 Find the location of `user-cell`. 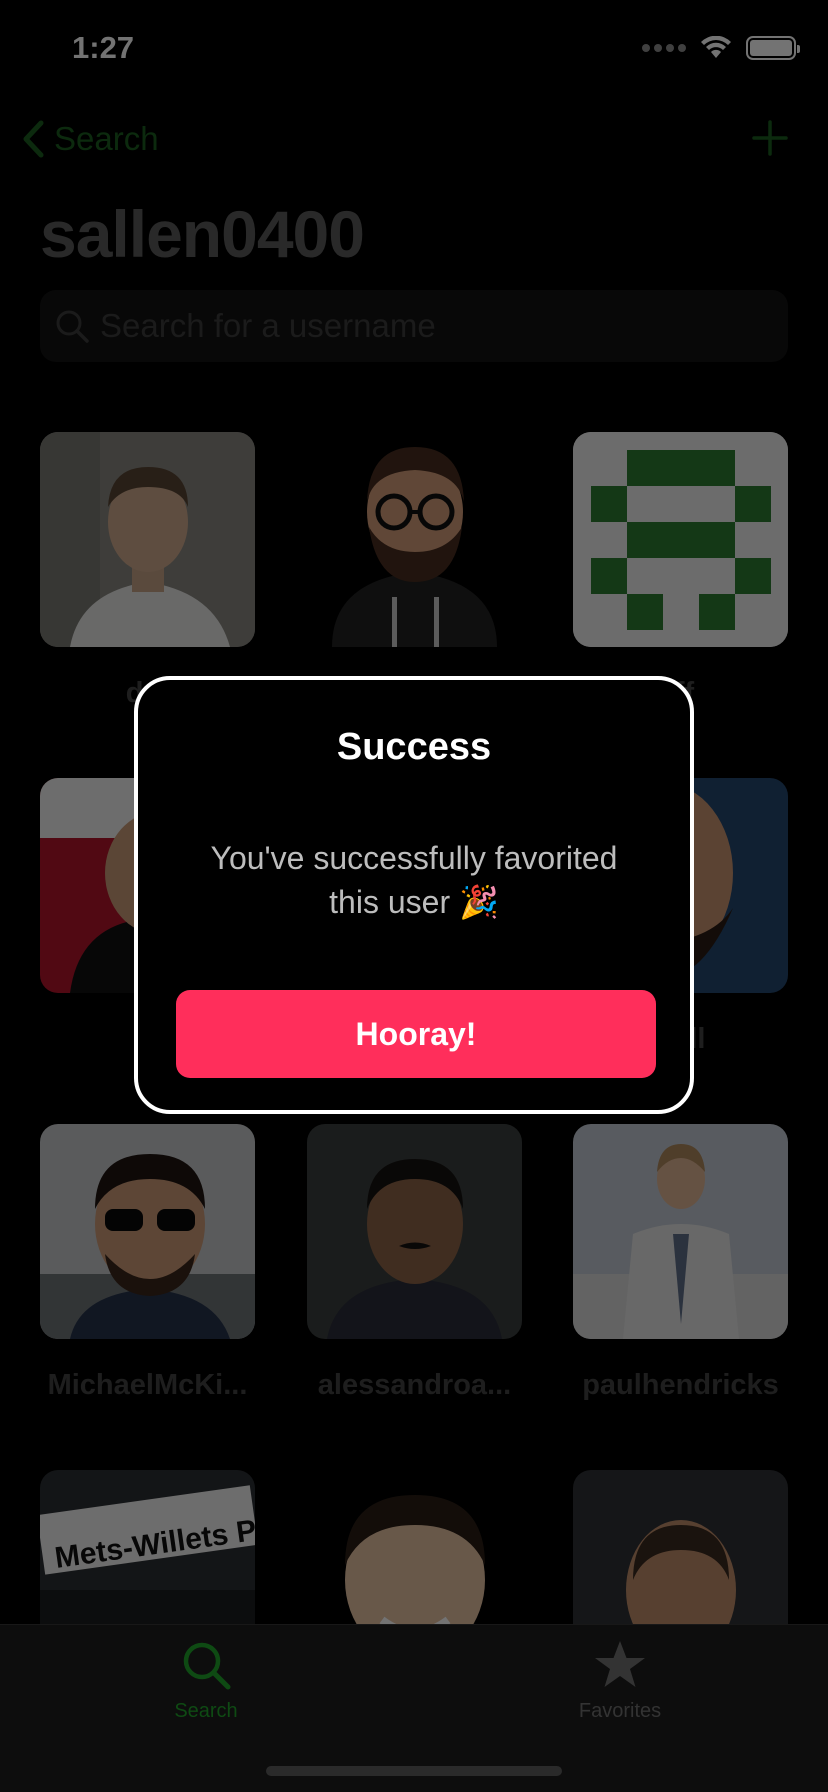

user-cell is located at coordinates (414, 554).